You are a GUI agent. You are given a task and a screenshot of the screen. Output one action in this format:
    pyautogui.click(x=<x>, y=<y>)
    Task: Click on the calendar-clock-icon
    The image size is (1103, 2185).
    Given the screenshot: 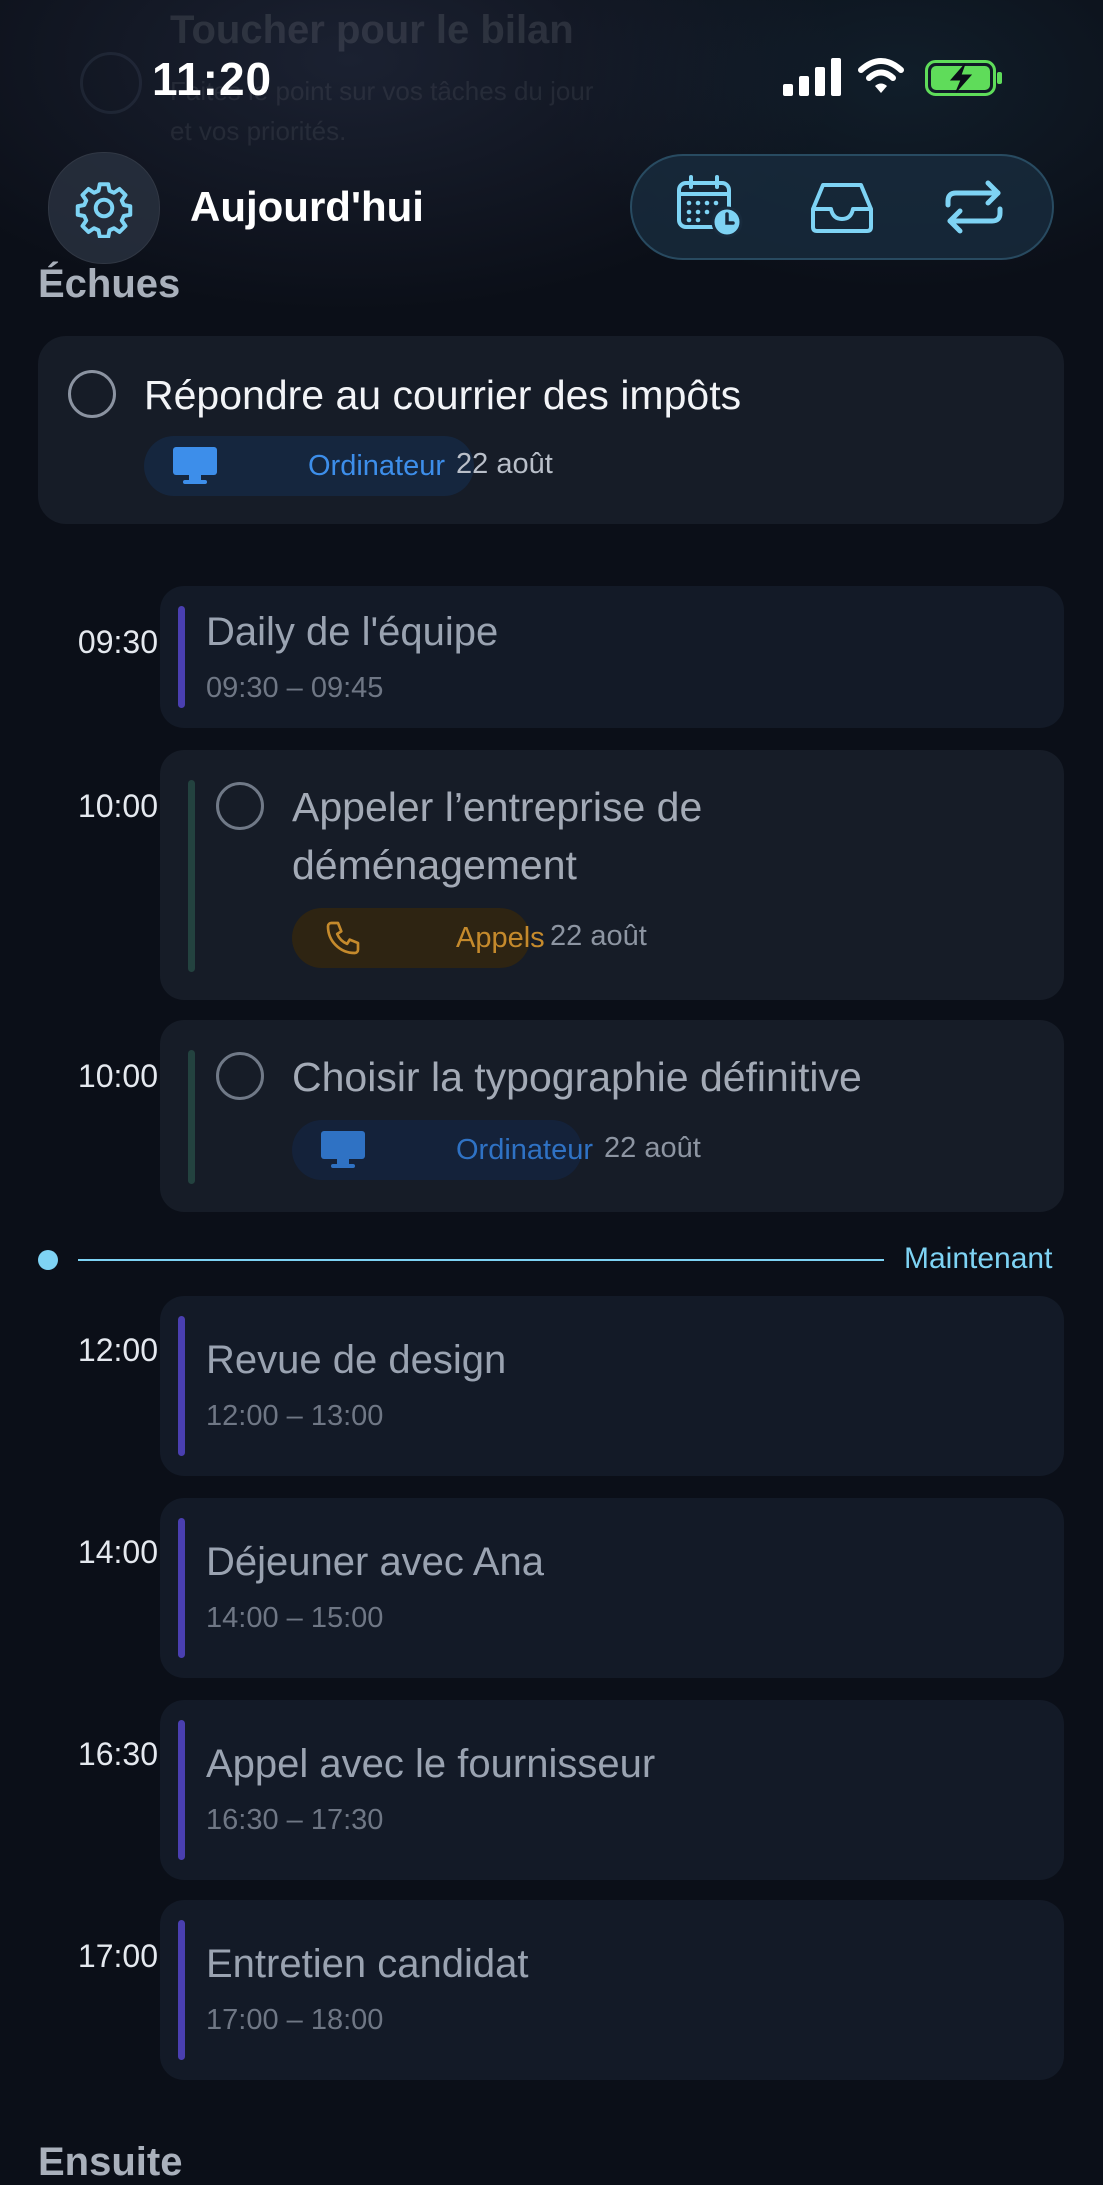 What is the action you would take?
    pyautogui.click(x=710, y=206)
    